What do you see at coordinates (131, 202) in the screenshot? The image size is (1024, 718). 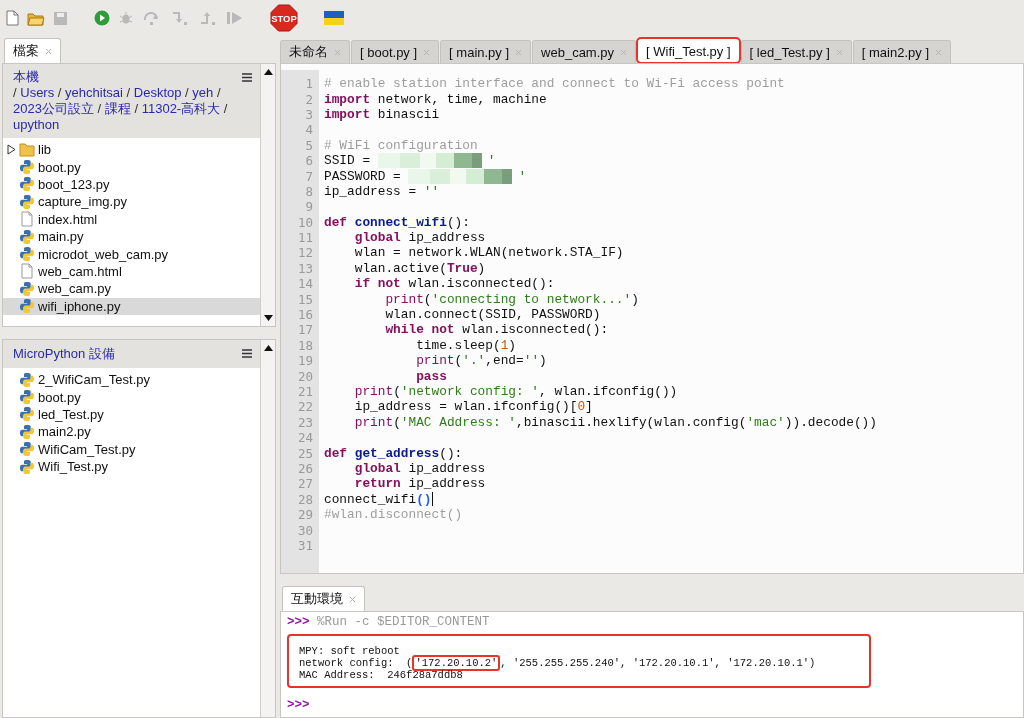 I see `file-row: capture_img.py` at bounding box center [131, 202].